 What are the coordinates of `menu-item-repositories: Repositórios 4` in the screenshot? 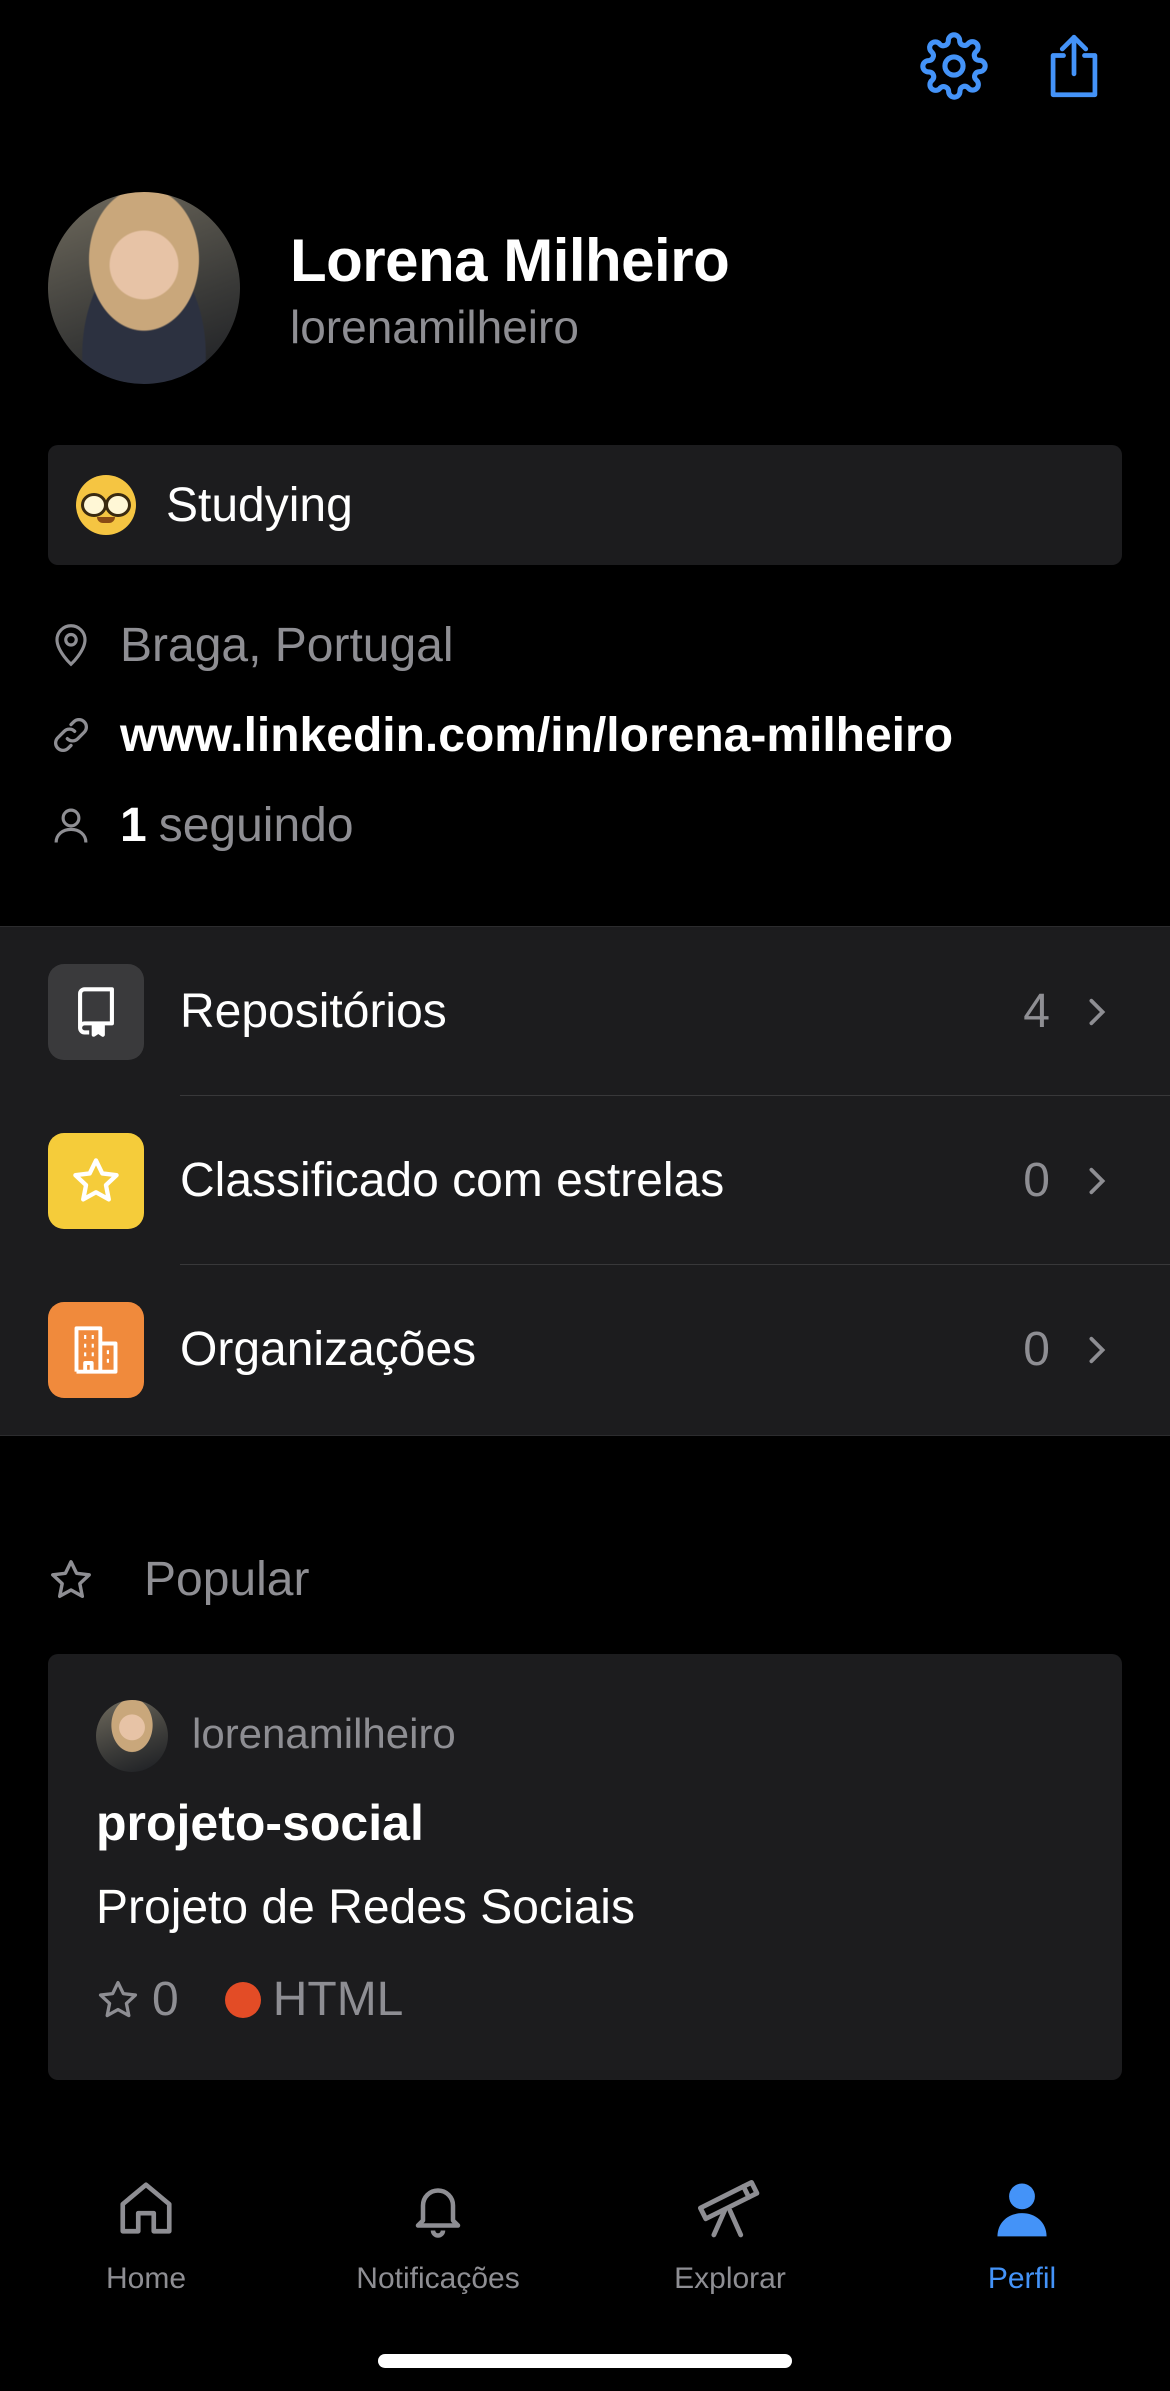 It's located at (585, 1011).